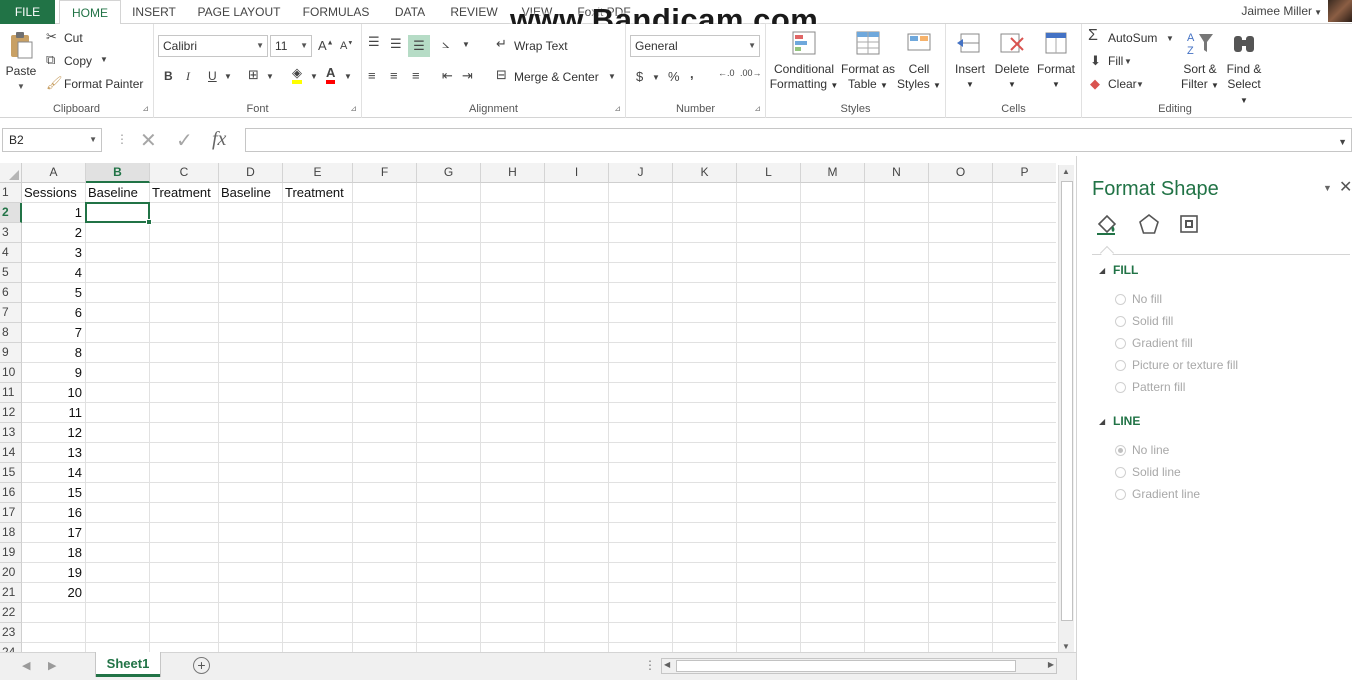  I want to click on cell: Sessions, so click(54, 193).